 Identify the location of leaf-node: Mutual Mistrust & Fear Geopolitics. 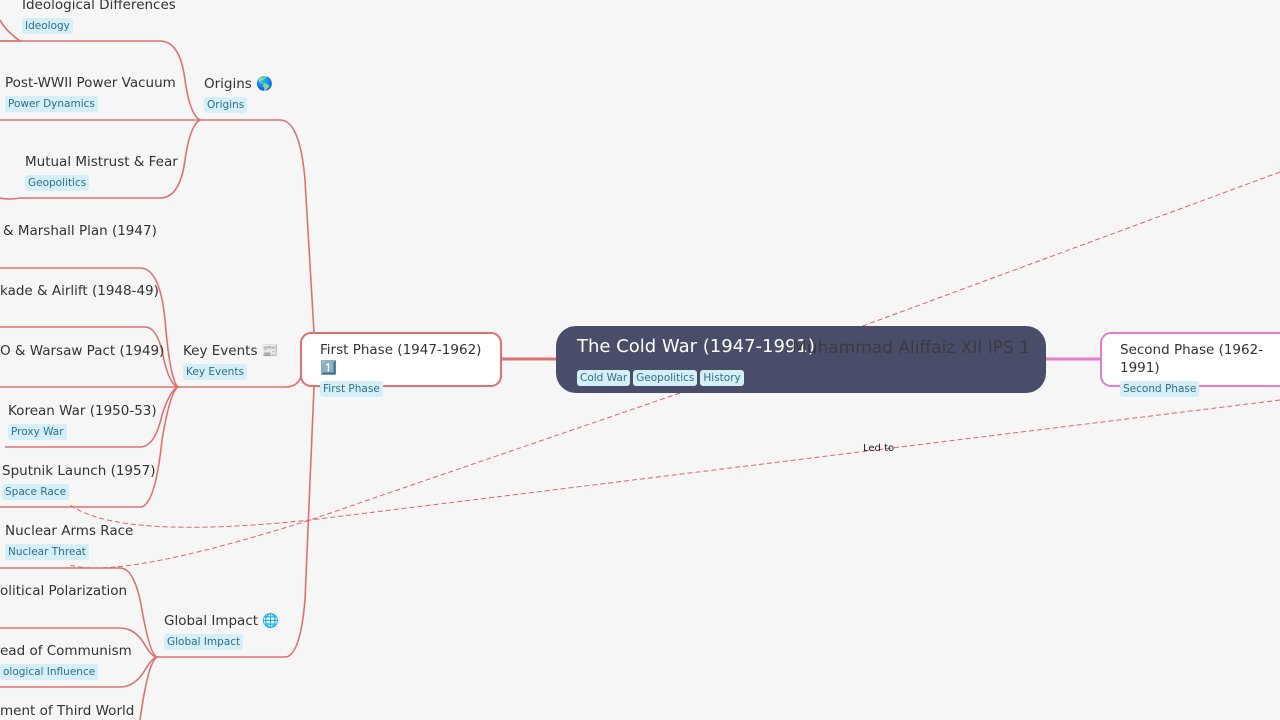
(101, 172).